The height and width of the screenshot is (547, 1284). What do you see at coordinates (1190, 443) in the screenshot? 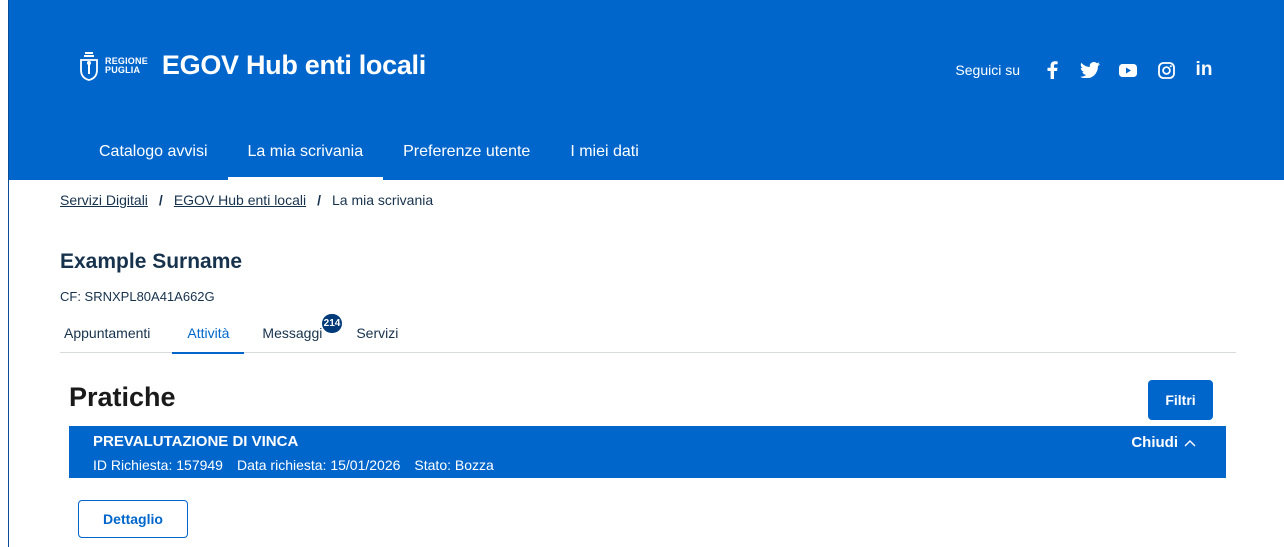
I see `chevron-up-icon` at bounding box center [1190, 443].